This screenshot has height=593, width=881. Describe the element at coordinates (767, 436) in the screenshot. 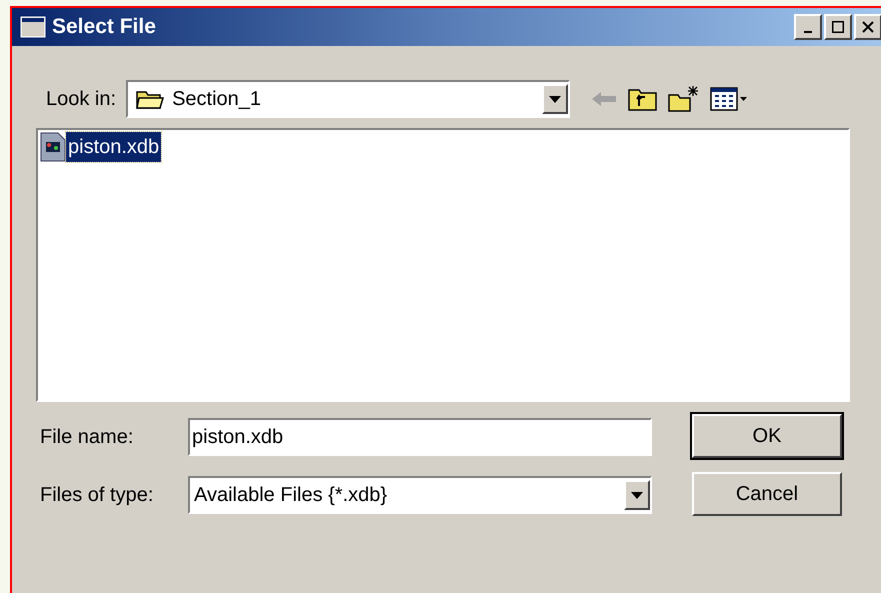

I see `dialog-button: OK` at that location.